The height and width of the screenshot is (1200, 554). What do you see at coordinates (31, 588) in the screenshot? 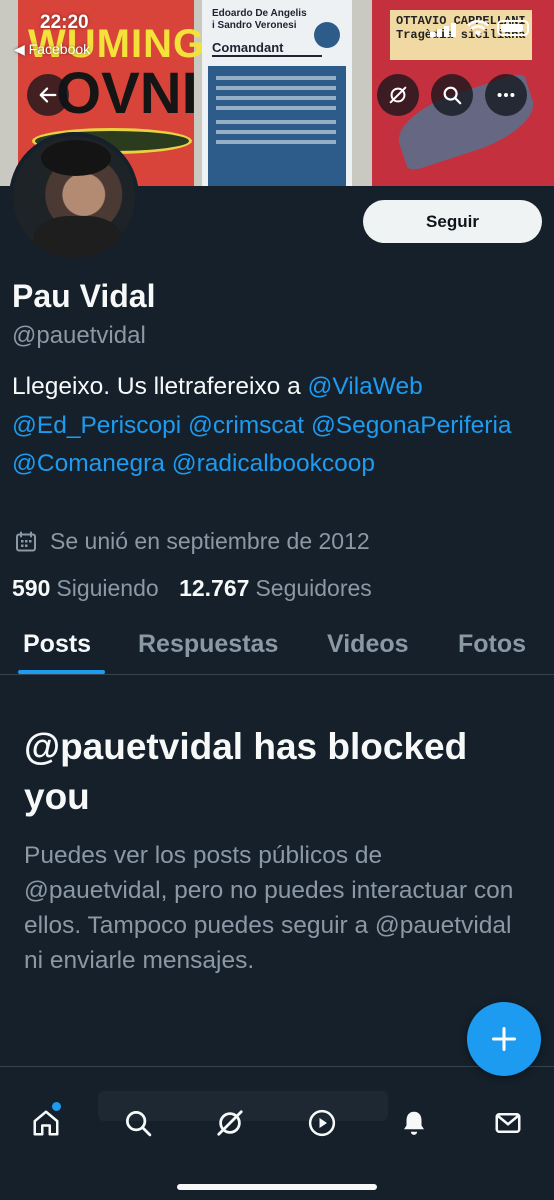
I see `following-count: 590` at bounding box center [31, 588].